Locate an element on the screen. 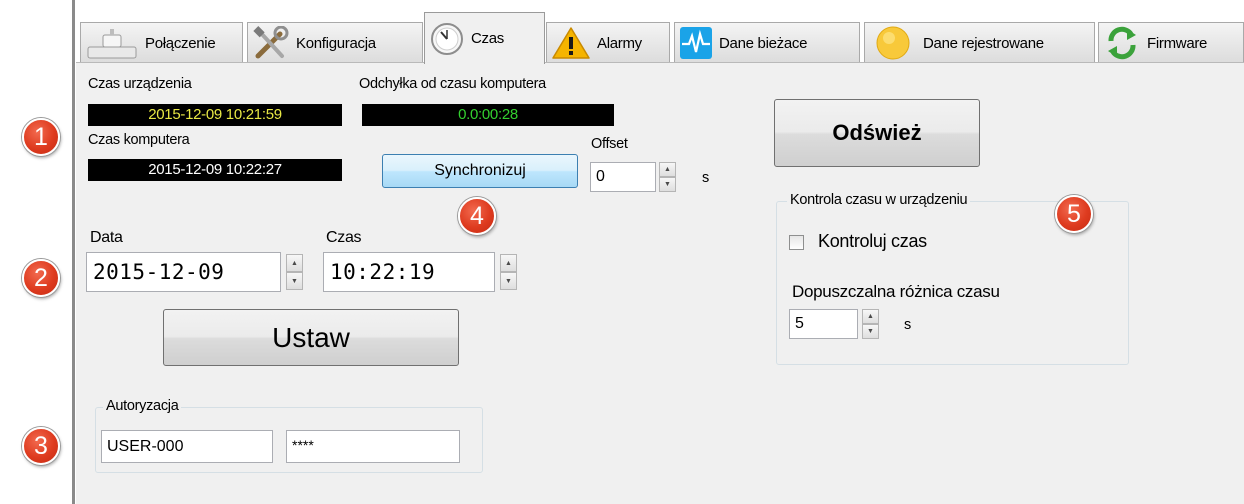 This screenshot has width=1244, height=504. control-time-label: Kontroluj czas is located at coordinates (872, 241).